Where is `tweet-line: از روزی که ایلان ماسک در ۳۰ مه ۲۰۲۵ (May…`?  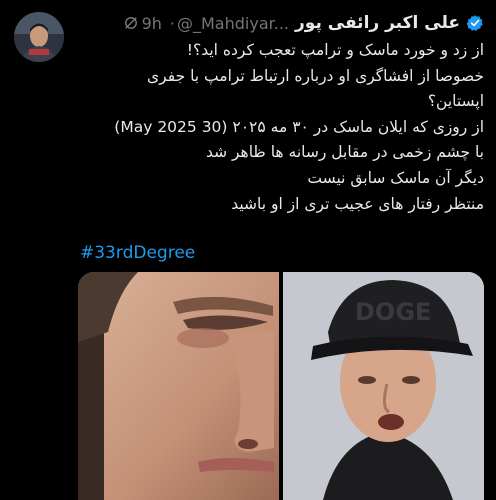 tweet-line: از روزی که ایلان ماسک در ۳۰ مه ۲۰۲۵ (May… is located at coordinates (299, 126).